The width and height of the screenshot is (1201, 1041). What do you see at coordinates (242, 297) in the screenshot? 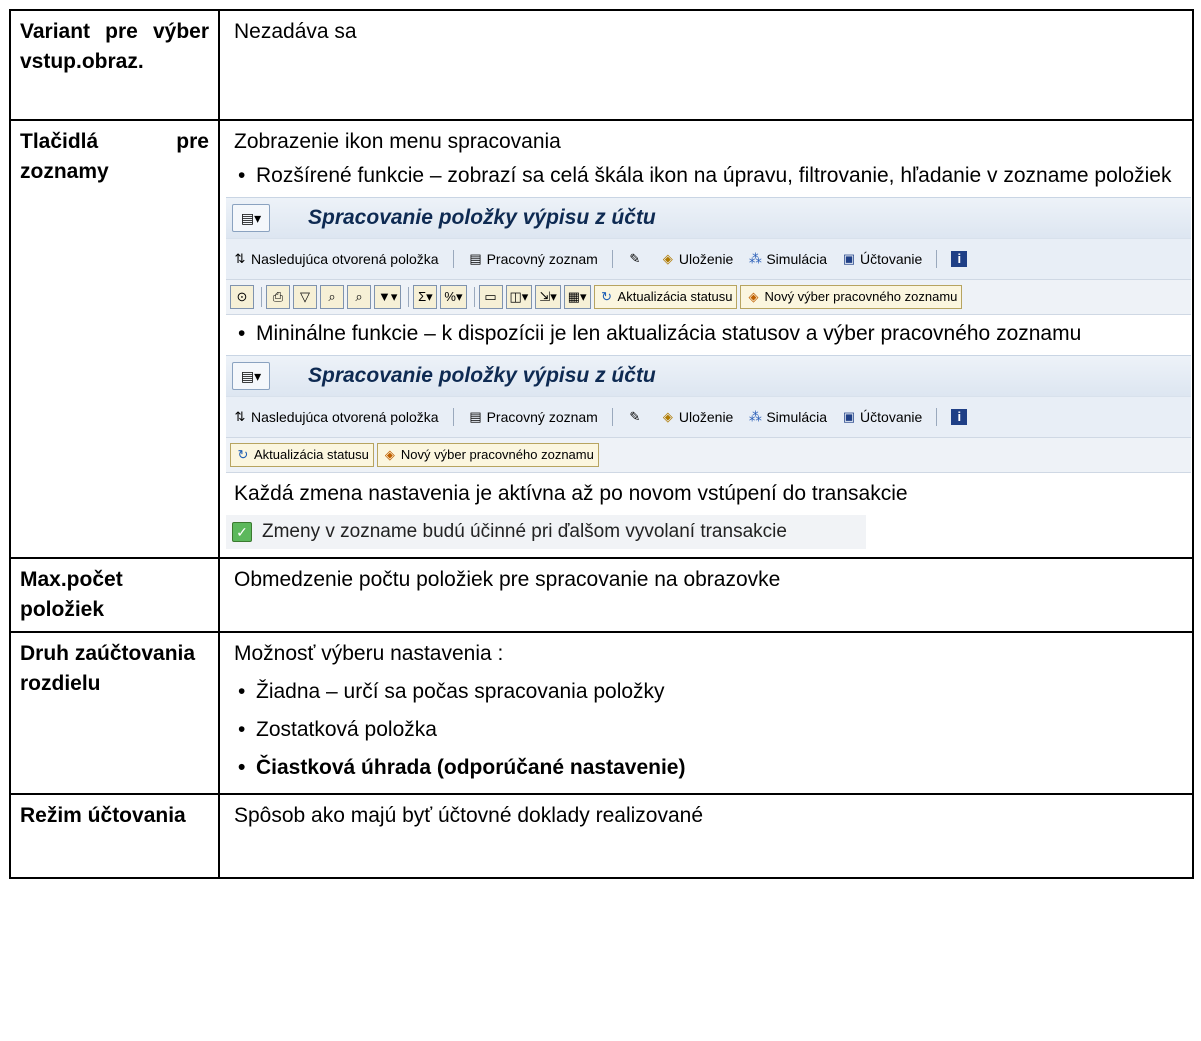
I see `details-icon: ⊙` at bounding box center [242, 297].